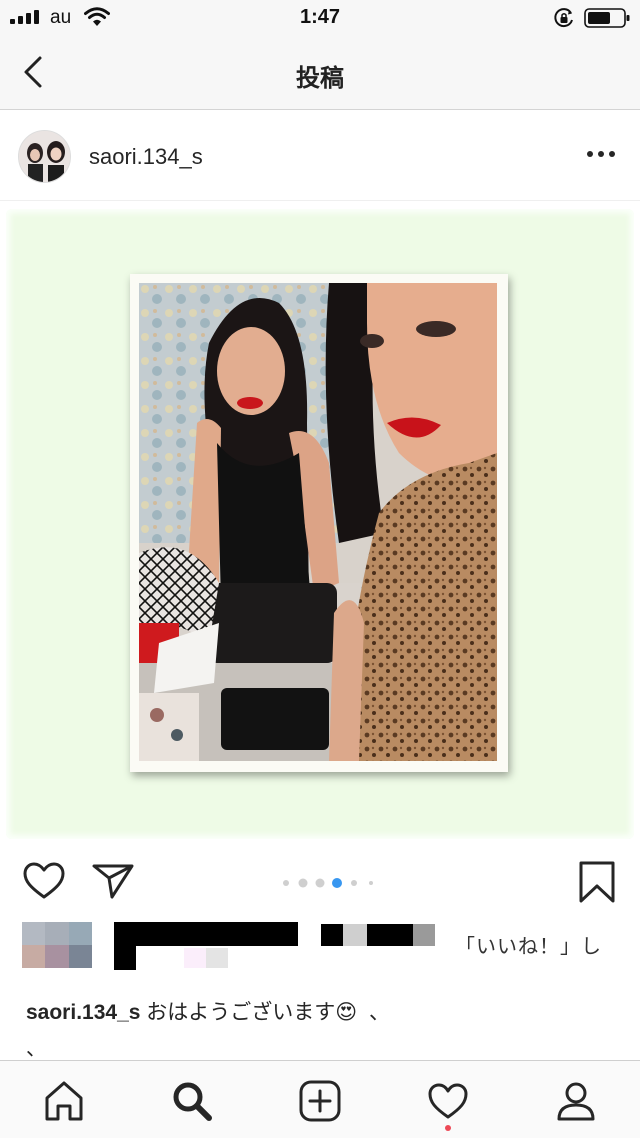  Describe the element at coordinates (528, 947) in the screenshot. I see `likes-text: 「いいね！」し` at that location.